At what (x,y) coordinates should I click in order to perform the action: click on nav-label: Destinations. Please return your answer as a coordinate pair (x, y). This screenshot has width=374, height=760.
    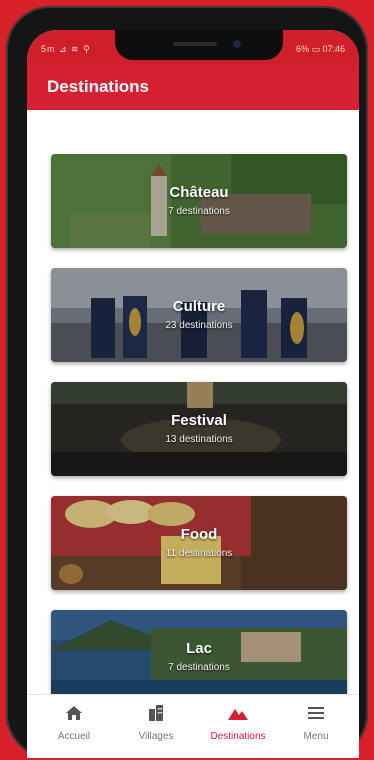
    Looking at the image, I should click on (238, 736).